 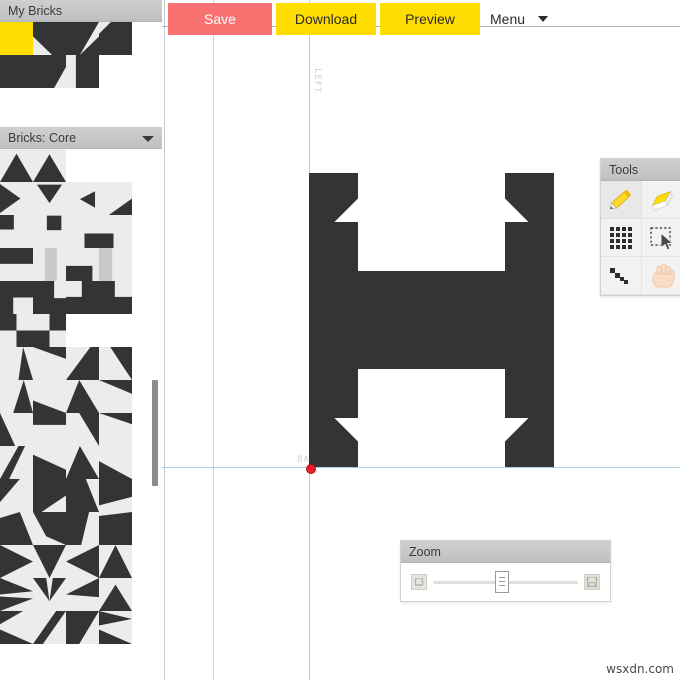 I want to click on chevron-down-icon, so click(x=148, y=139).